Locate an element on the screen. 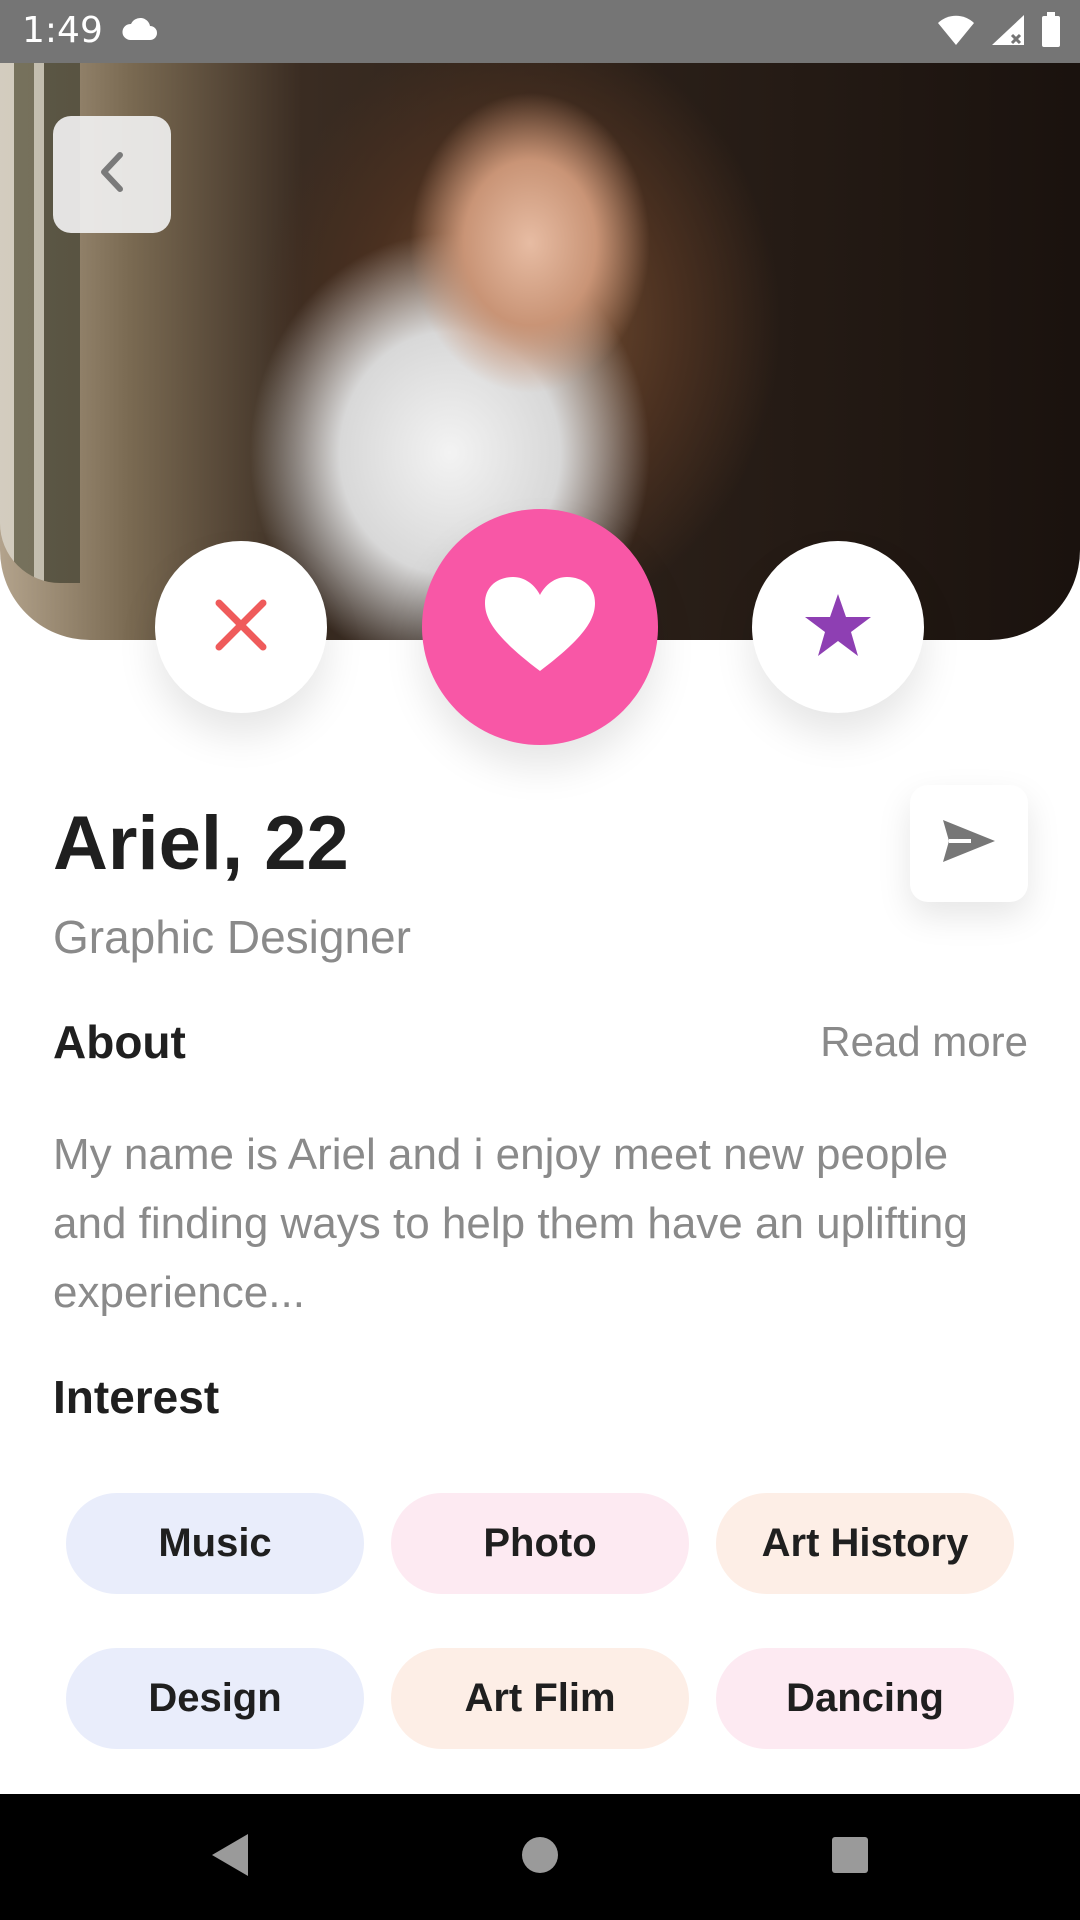 This screenshot has width=1080, height=1920. star-icon is located at coordinates (838, 627).